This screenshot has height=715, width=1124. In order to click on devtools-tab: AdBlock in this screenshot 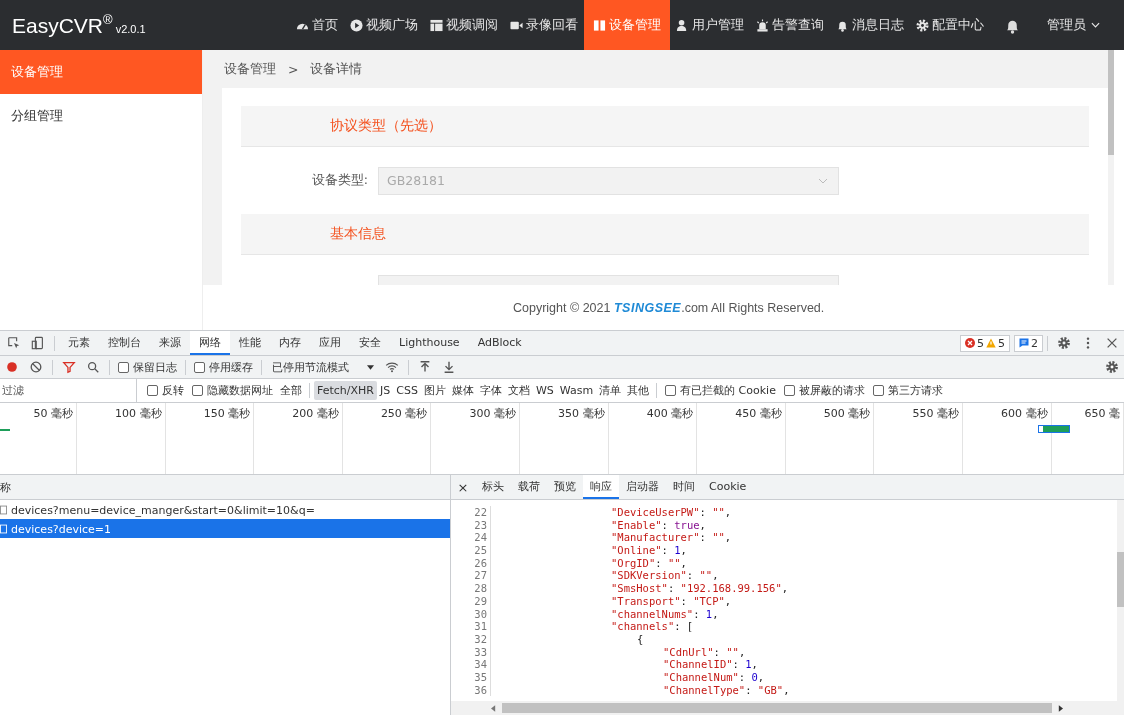, I will do `click(499, 343)`.